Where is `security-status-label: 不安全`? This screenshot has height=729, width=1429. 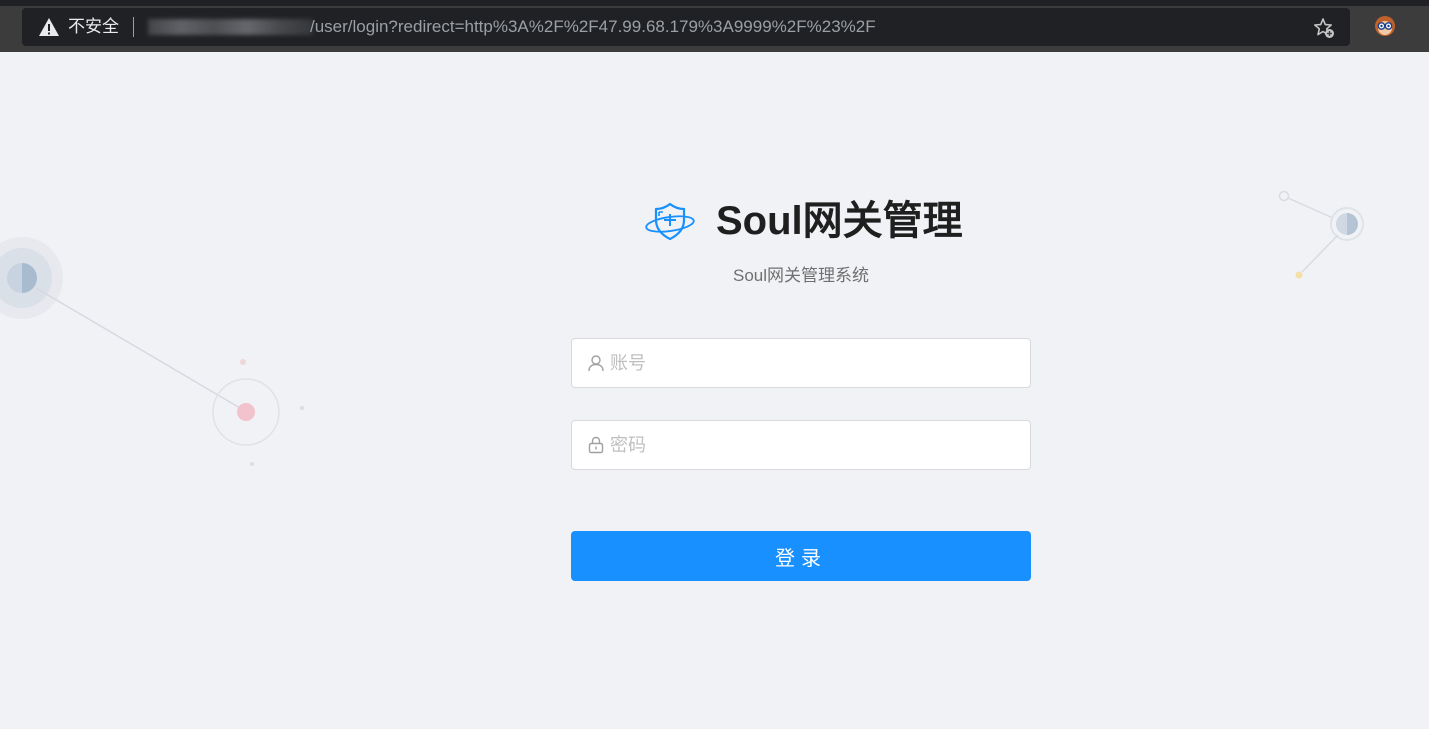 security-status-label: 不安全 is located at coordinates (93, 27).